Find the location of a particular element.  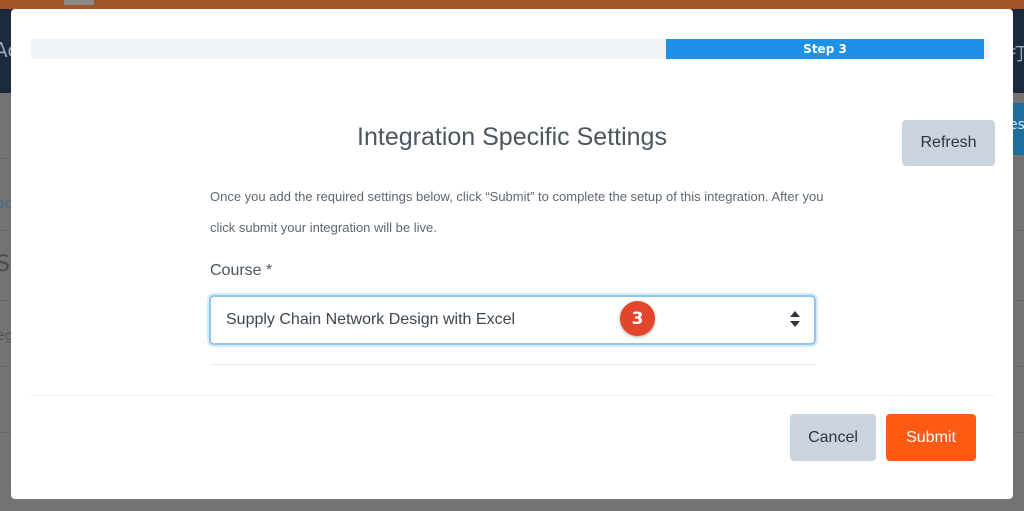

sort-arrows-icon is located at coordinates (795, 319).